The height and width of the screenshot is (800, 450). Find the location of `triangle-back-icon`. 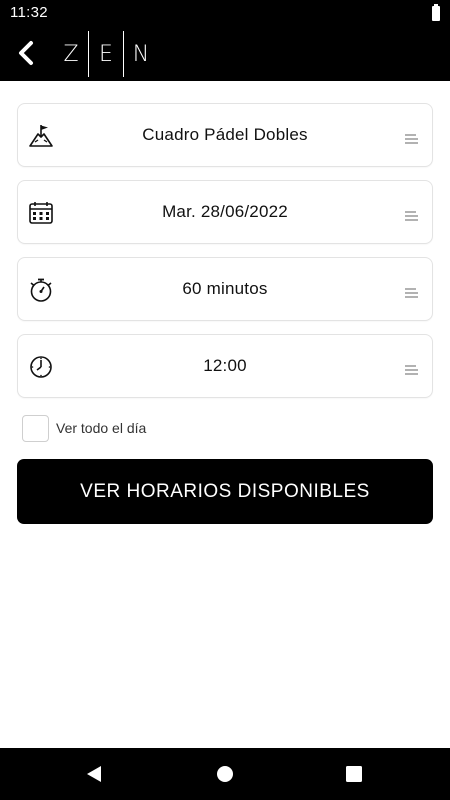

triangle-back-icon is located at coordinates (94, 774).